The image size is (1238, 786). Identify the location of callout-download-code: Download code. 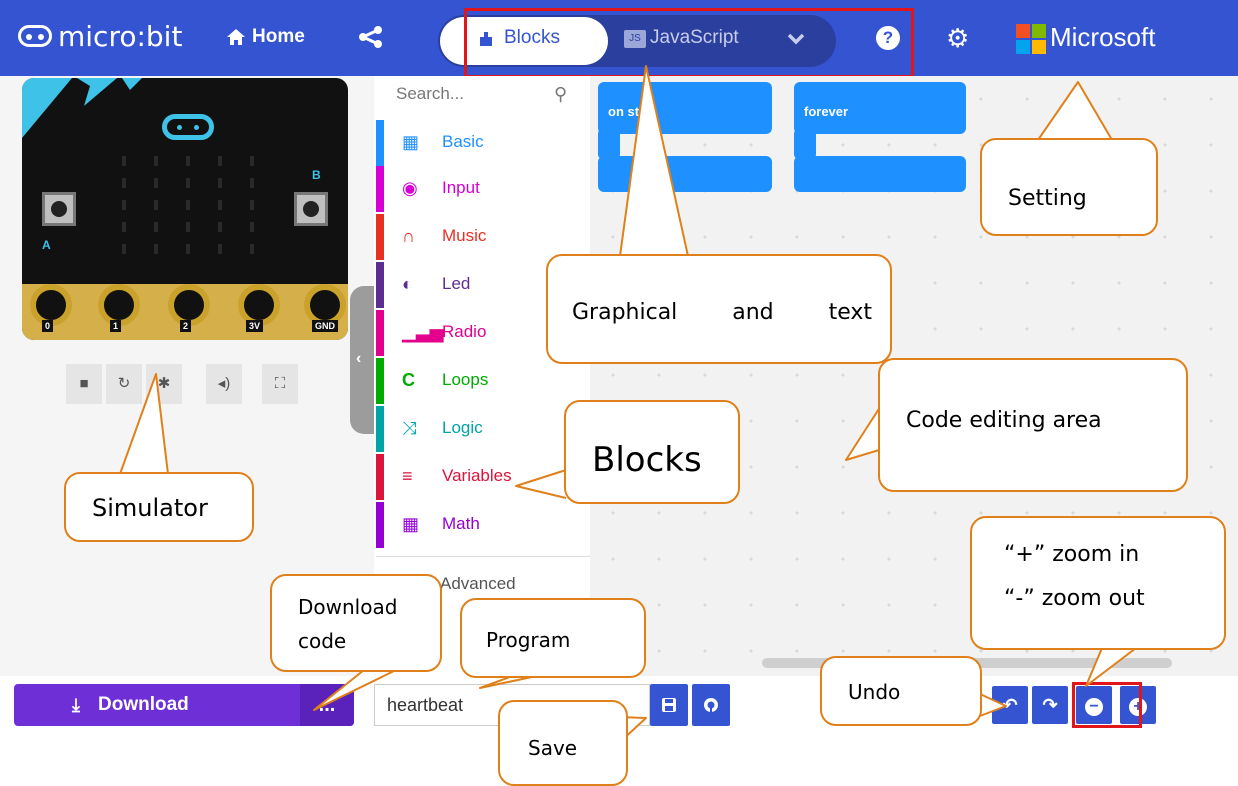
(356, 623).